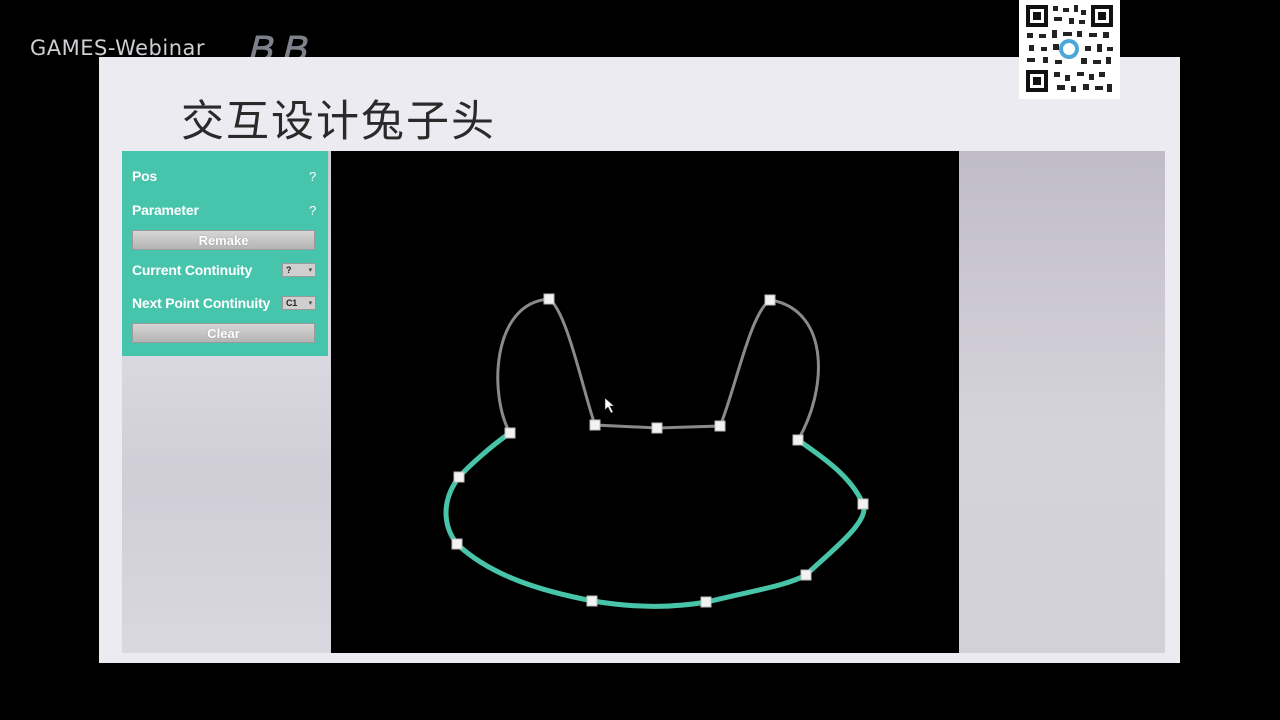  I want to click on current-continuity-label: Current Continuity, so click(192, 270).